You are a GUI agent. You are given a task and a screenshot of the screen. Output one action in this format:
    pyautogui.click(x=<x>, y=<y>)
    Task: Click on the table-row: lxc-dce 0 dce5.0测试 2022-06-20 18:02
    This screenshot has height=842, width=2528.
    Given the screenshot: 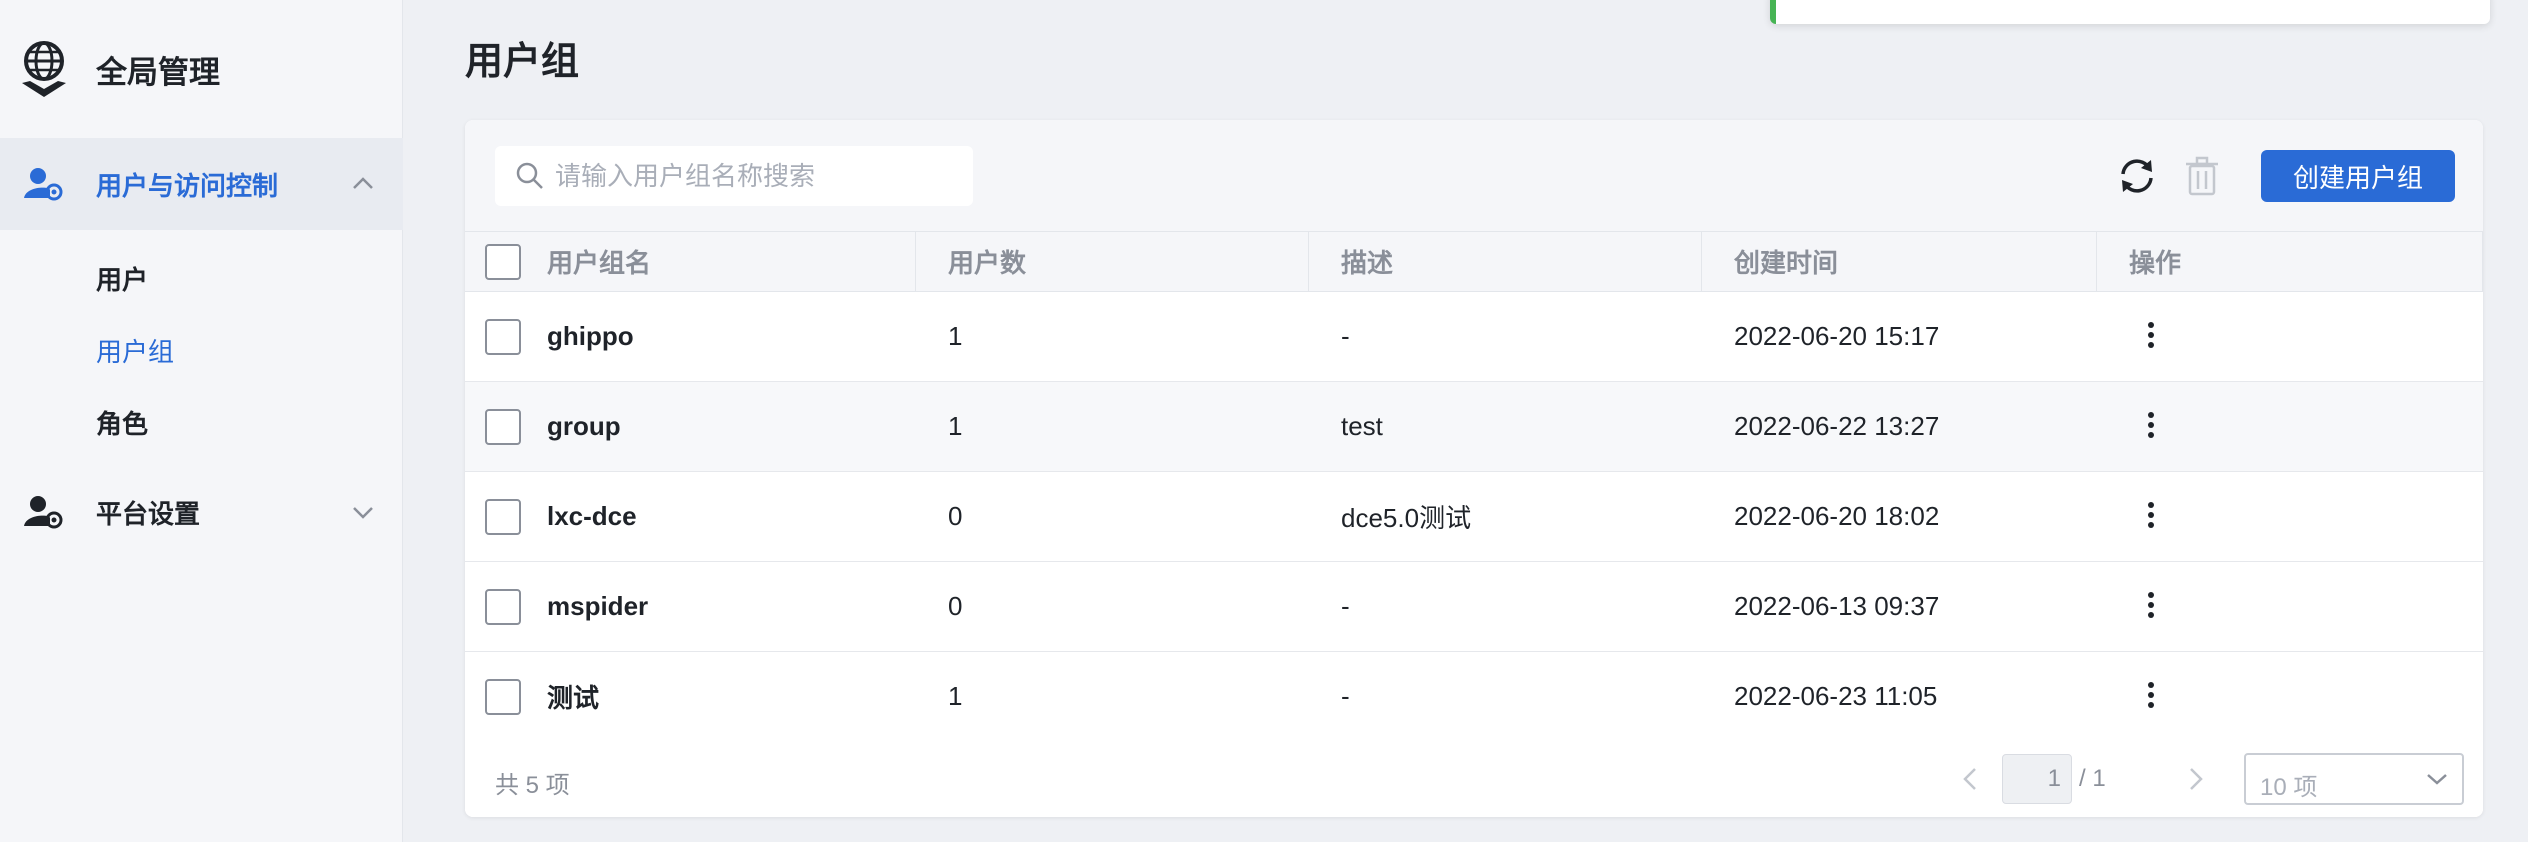 What is the action you would take?
    pyautogui.click(x=1474, y=517)
    